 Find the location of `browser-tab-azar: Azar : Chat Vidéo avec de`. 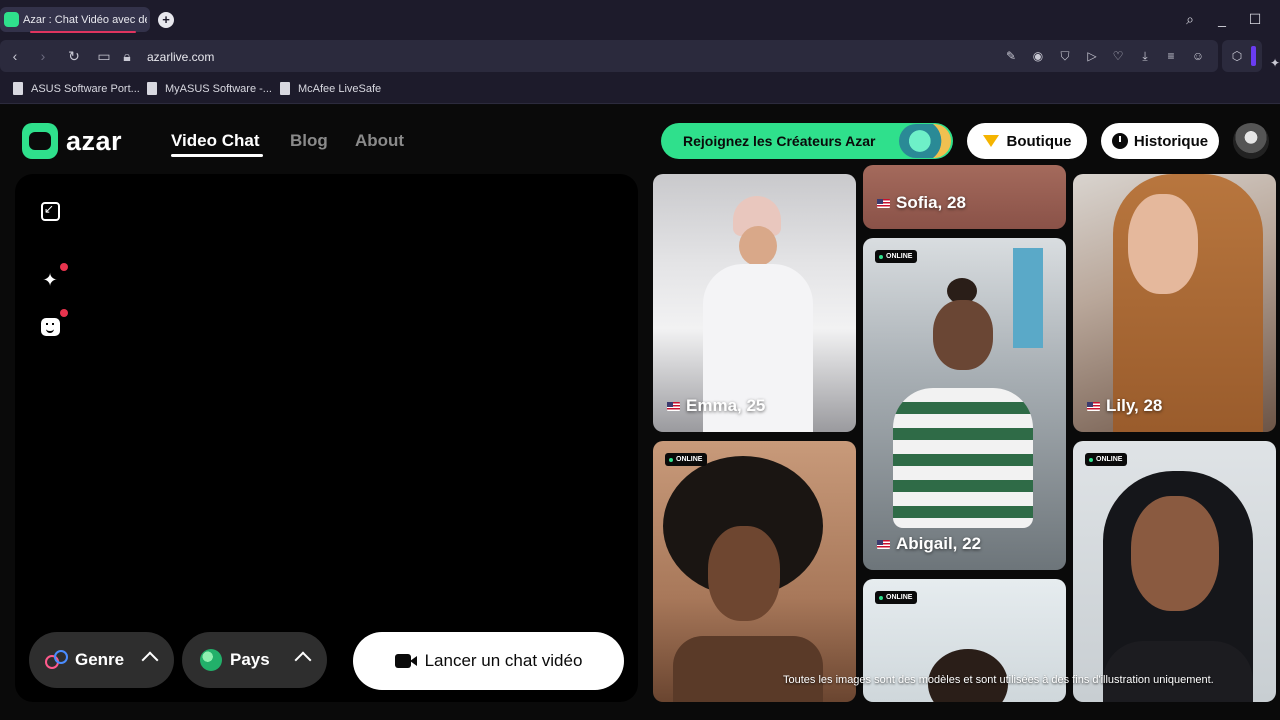

browser-tab-azar: Azar : Chat Vidéo avec de is located at coordinates (75, 19).